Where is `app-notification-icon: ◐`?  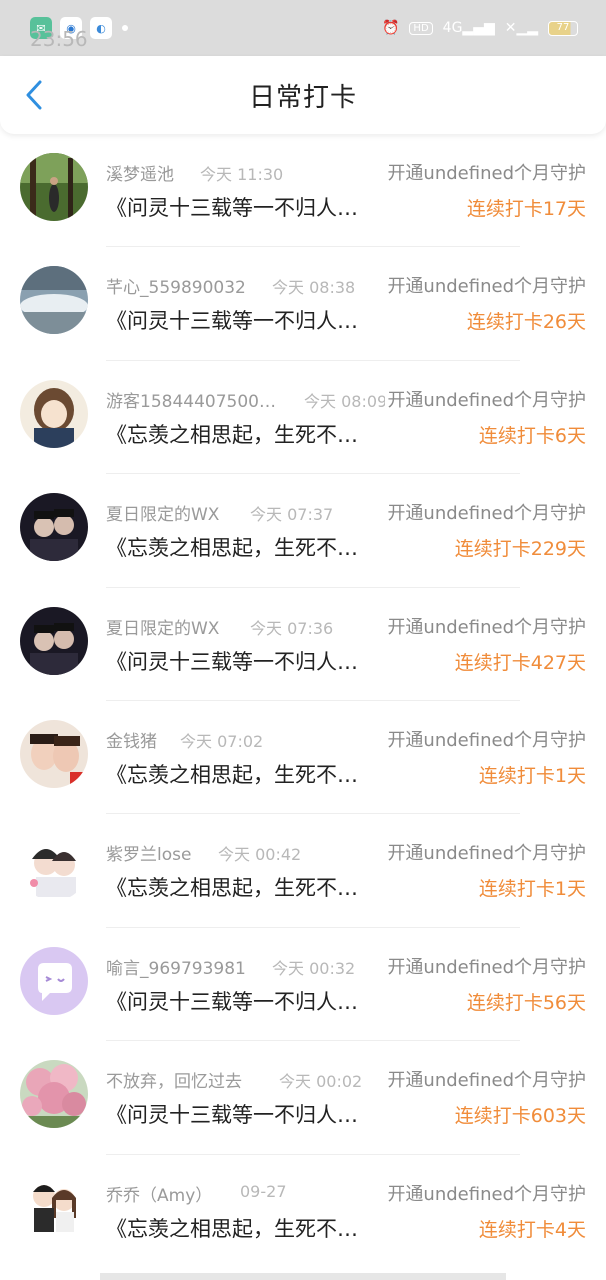 app-notification-icon: ◐ is located at coordinates (101, 28).